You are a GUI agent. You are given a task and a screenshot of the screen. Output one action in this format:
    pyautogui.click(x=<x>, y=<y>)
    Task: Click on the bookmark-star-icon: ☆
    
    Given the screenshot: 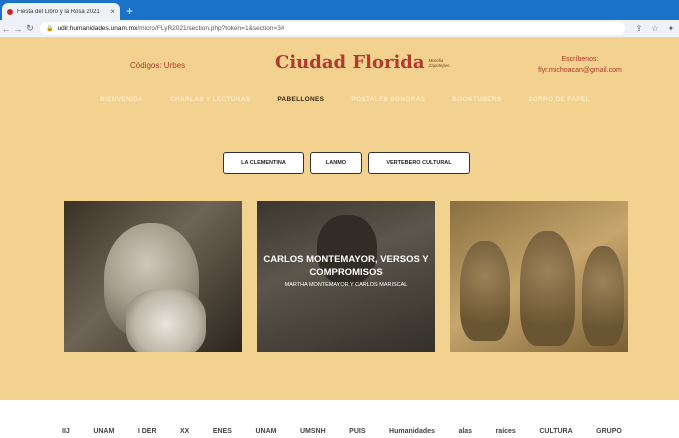 What is the action you would take?
    pyautogui.click(x=655, y=28)
    